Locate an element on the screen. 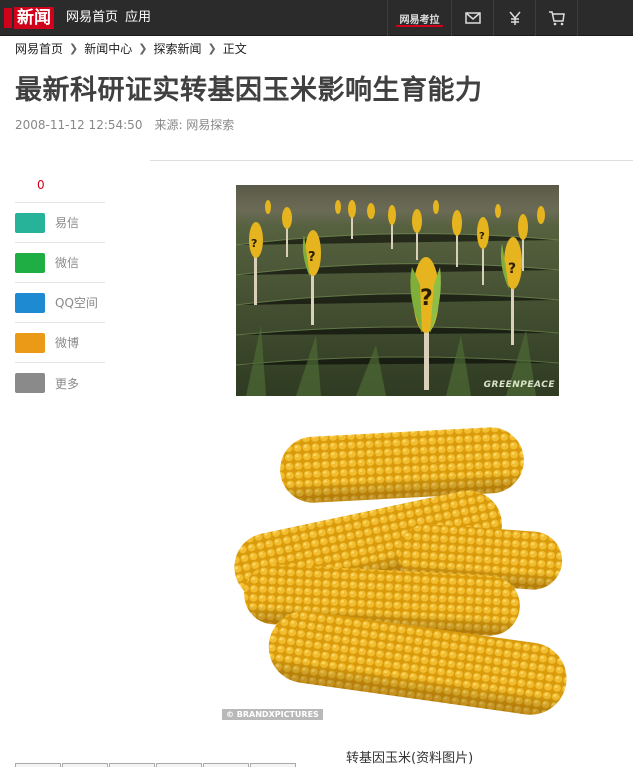  share-label: QQ空间 is located at coordinates (76, 303).